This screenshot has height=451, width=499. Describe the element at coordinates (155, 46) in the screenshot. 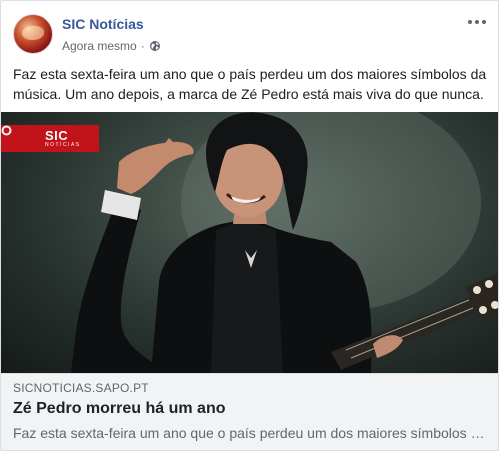

I see `globe-icon` at that location.